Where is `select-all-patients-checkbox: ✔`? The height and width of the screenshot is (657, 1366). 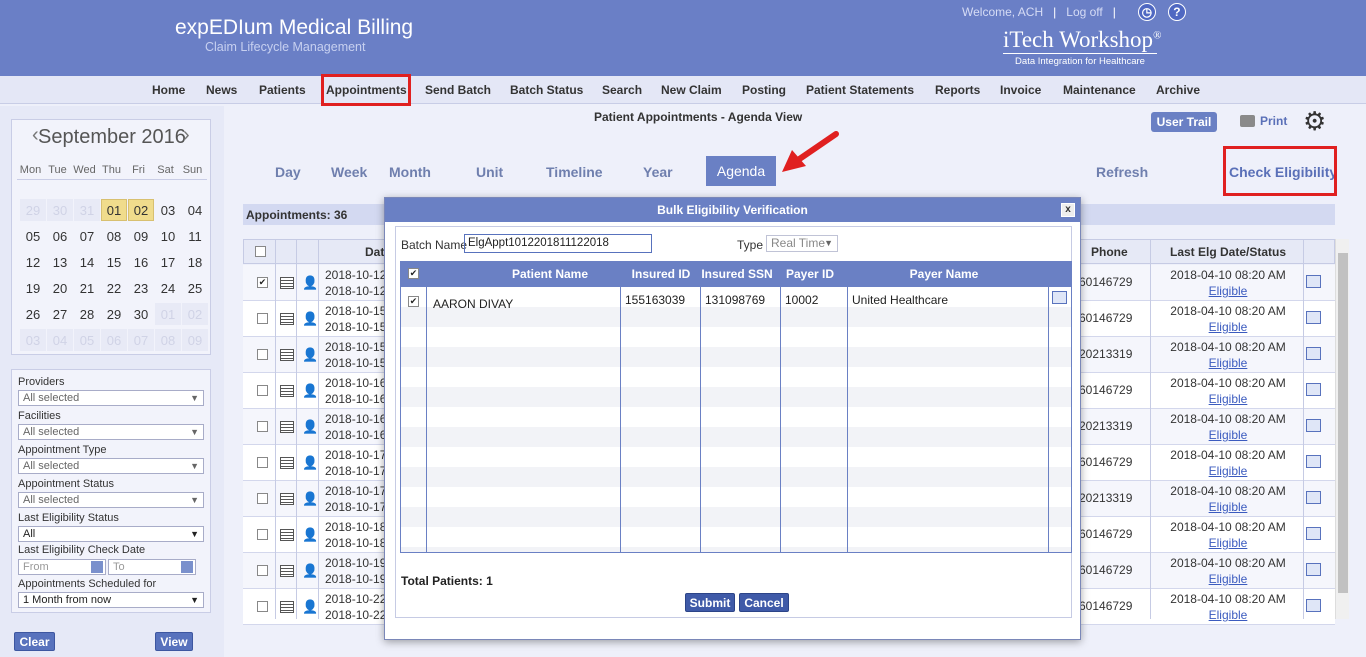 select-all-patients-checkbox: ✔ is located at coordinates (413, 273).